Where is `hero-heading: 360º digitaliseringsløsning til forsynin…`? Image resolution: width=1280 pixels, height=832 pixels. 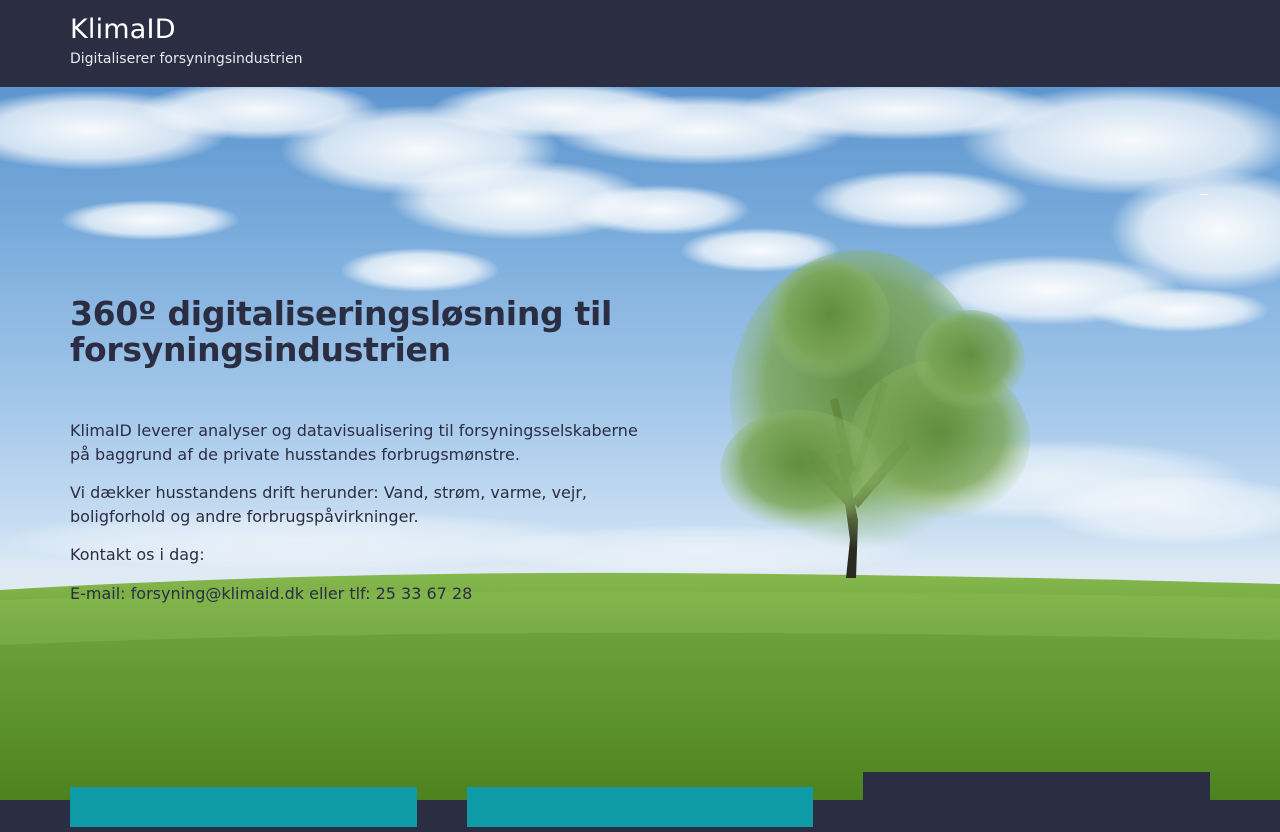 hero-heading: 360º digitaliseringsløsning til forsynin… is located at coordinates (341, 331).